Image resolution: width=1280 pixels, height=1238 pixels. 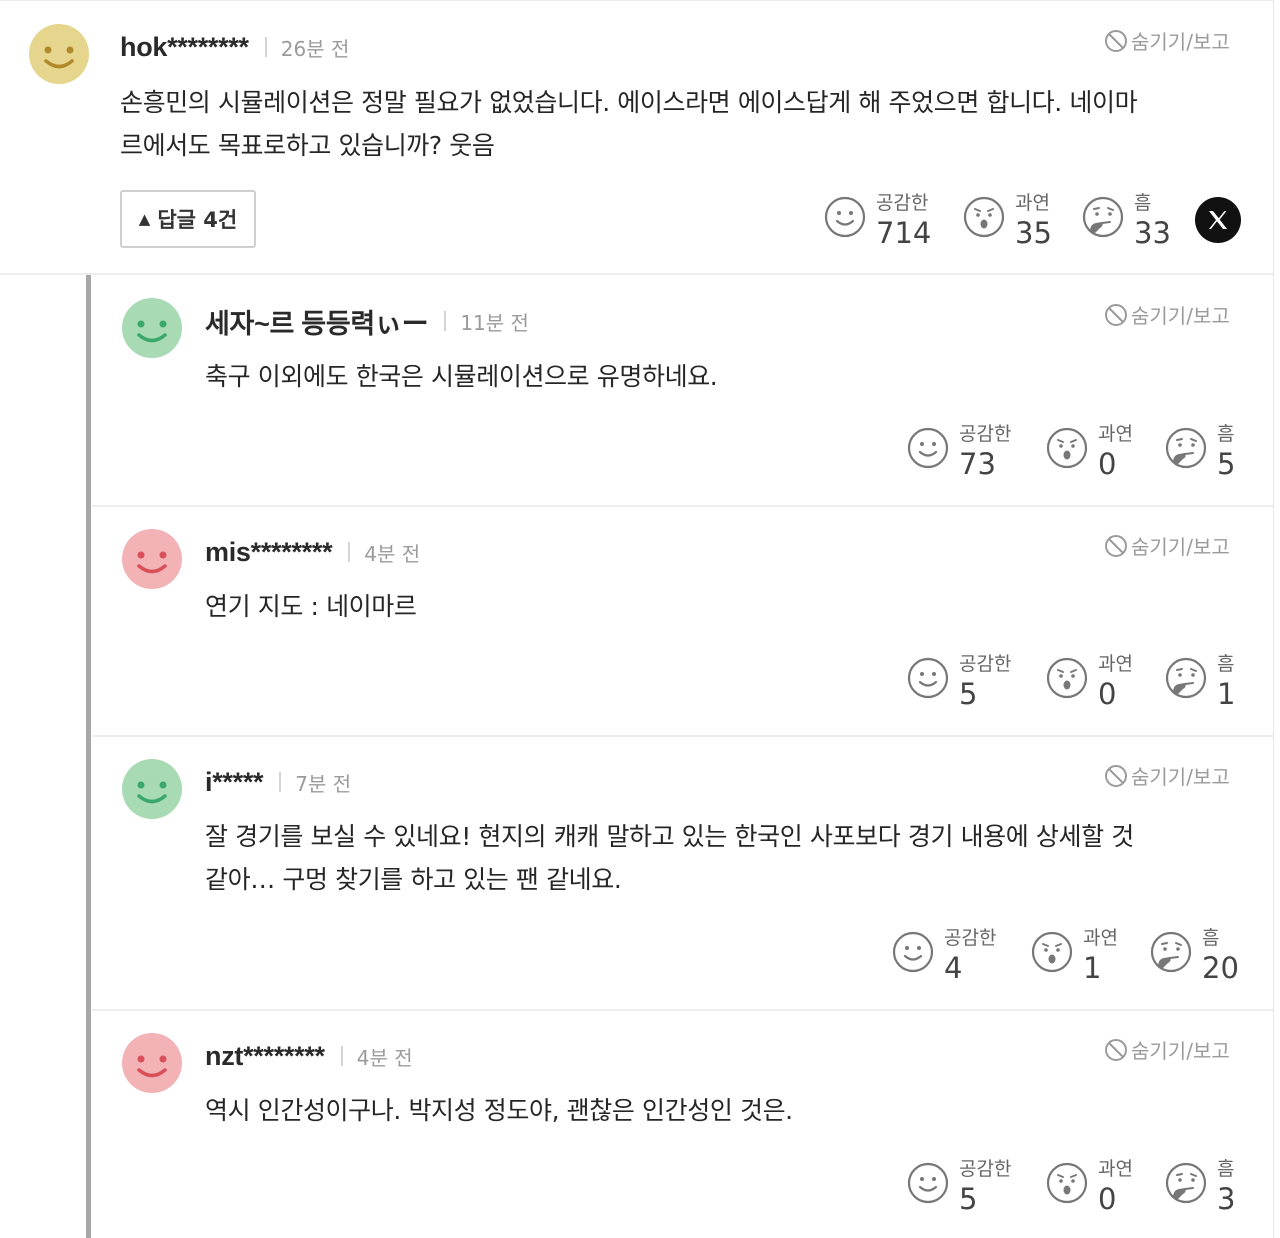 What do you see at coordinates (1273, 619) in the screenshot?
I see `right-border` at bounding box center [1273, 619].